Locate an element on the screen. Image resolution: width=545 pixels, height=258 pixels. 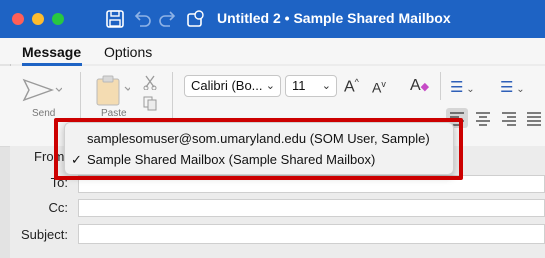
tab-options: Options is located at coordinates (128, 52).